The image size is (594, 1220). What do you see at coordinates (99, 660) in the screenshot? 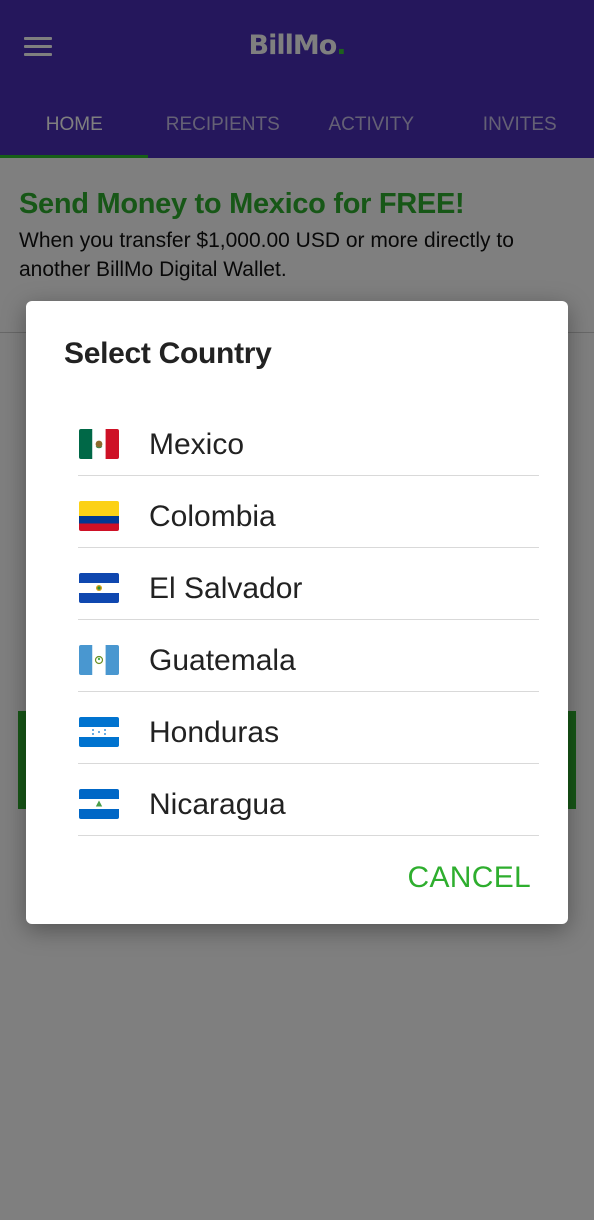
I see `guatemala-flag-icon` at bounding box center [99, 660].